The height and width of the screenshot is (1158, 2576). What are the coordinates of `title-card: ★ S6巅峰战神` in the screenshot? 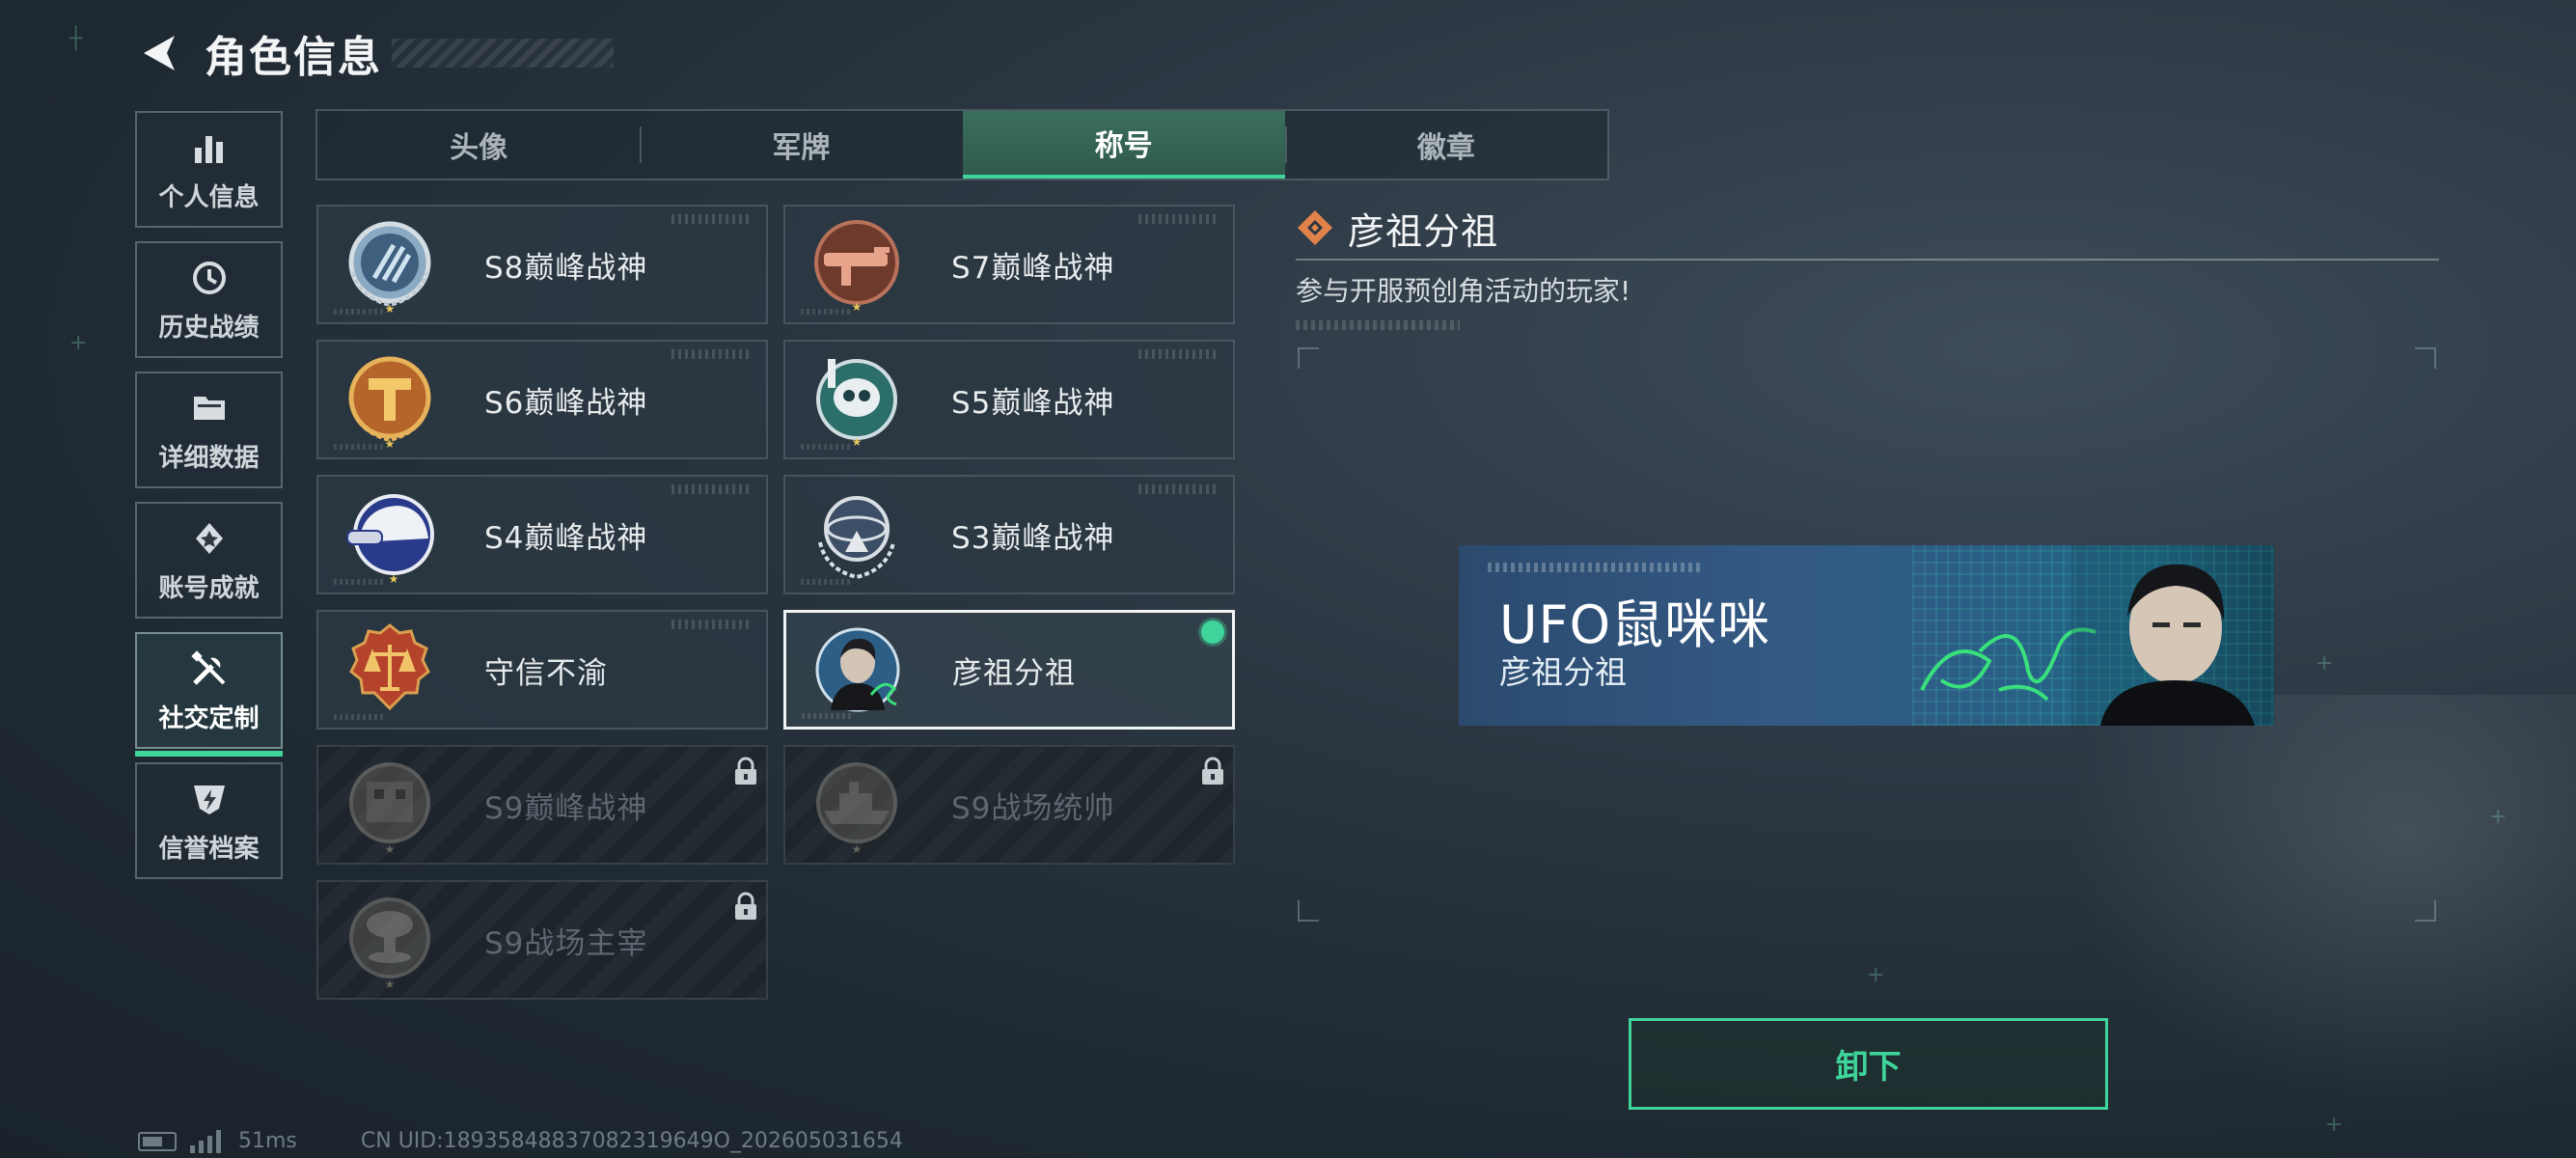 It's located at (542, 399).